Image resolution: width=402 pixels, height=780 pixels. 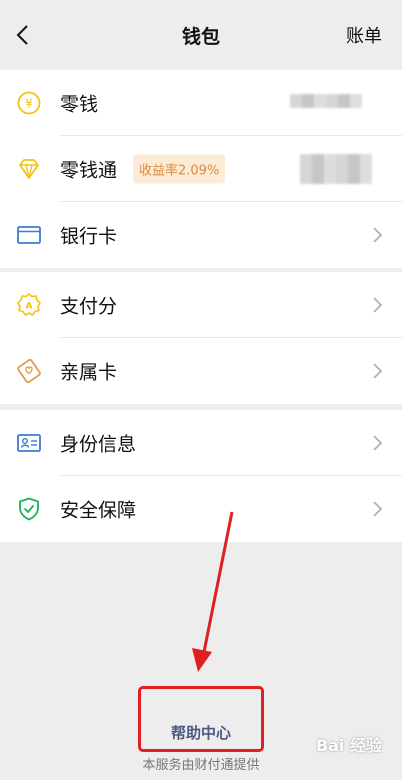 I want to click on menu-item-lingqiantong: 零钱通 收益率2.09%, so click(x=201, y=169).